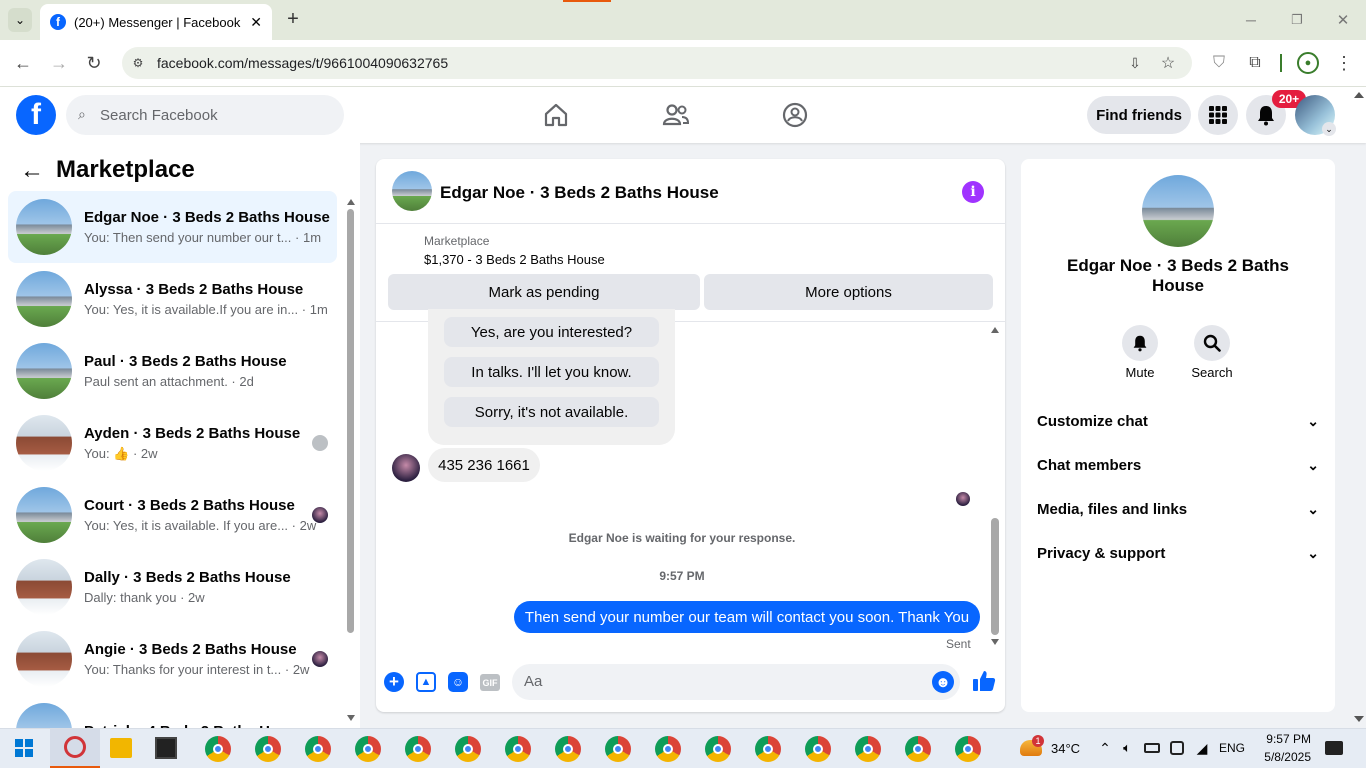  Describe the element at coordinates (256, 22) in the screenshot. I see `close-tab-icon: ✕` at that location.